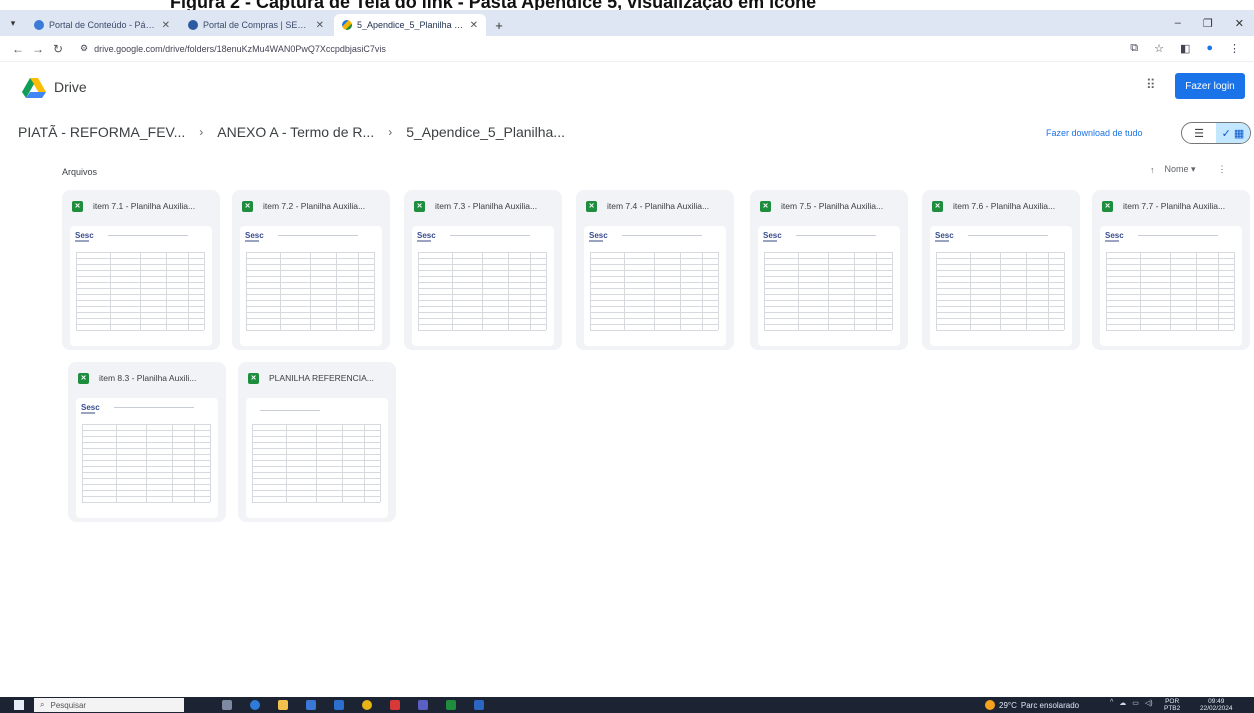  What do you see at coordinates (1210, 86) in the screenshot?
I see `login-button: Fazer login` at bounding box center [1210, 86].